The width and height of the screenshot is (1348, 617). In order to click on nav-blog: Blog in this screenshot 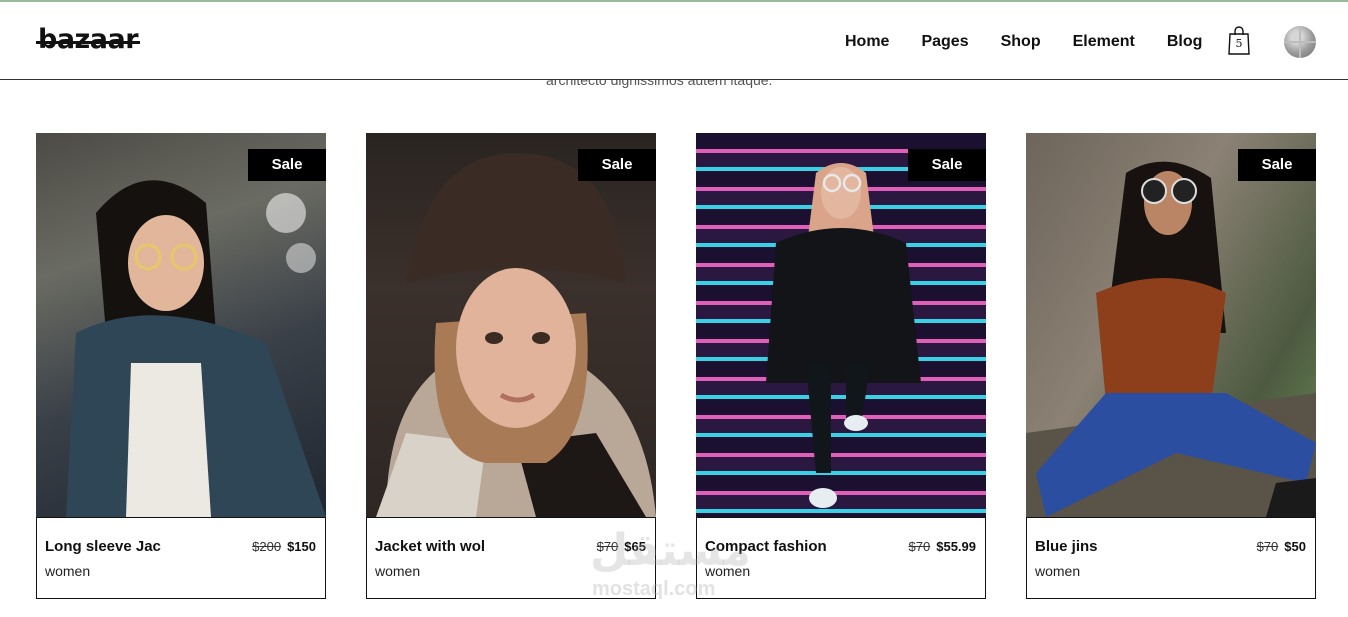, I will do `click(1185, 42)`.